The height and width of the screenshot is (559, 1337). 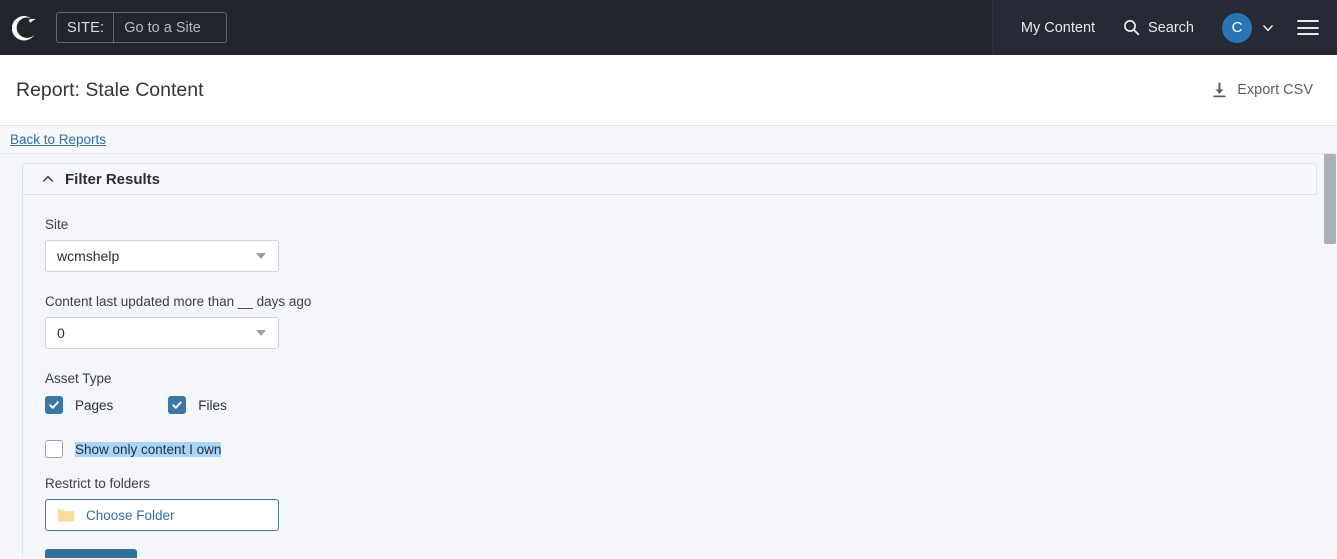 What do you see at coordinates (91, 553) in the screenshot?
I see `apply-filter-button: Apply Filter` at bounding box center [91, 553].